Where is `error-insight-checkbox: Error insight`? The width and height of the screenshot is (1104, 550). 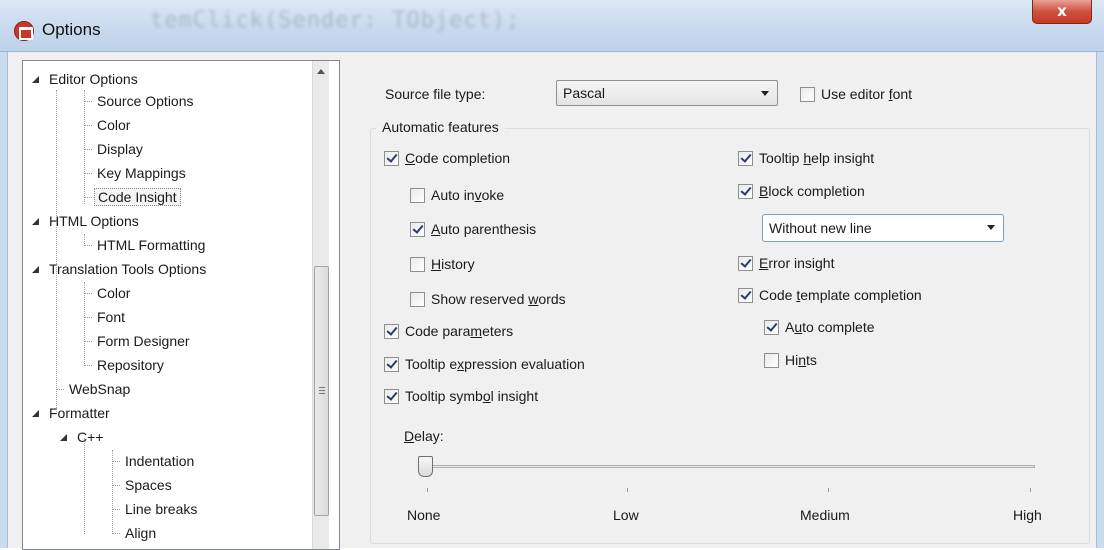 error-insight-checkbox: Error insight is located at coordinates (786, 265).